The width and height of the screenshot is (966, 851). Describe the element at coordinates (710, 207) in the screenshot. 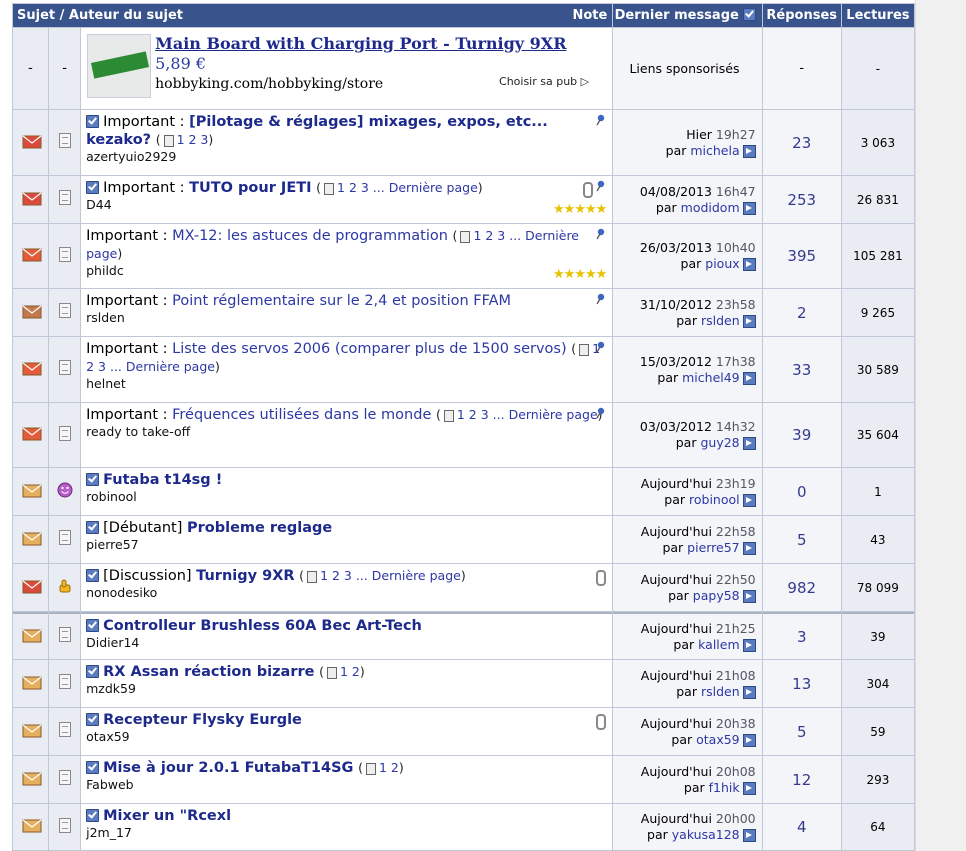

I see `last-user-link: modidom` at that location.